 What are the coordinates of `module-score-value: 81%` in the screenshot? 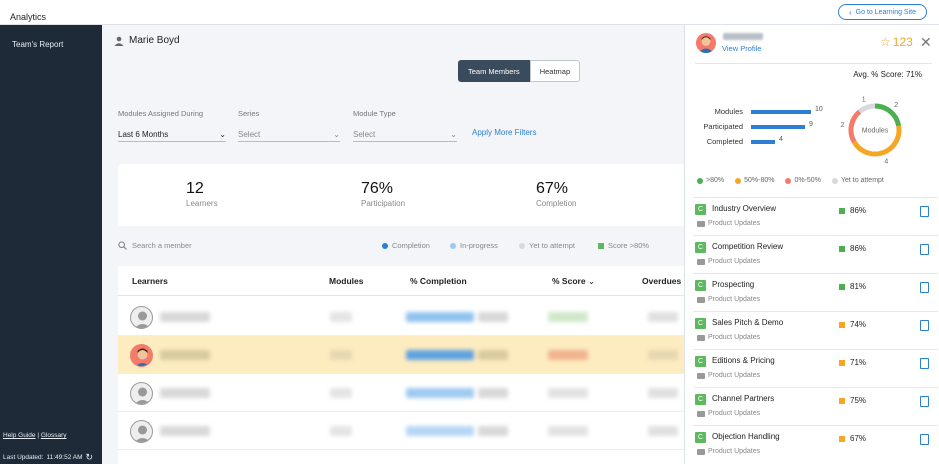 It's located at (858, 286).